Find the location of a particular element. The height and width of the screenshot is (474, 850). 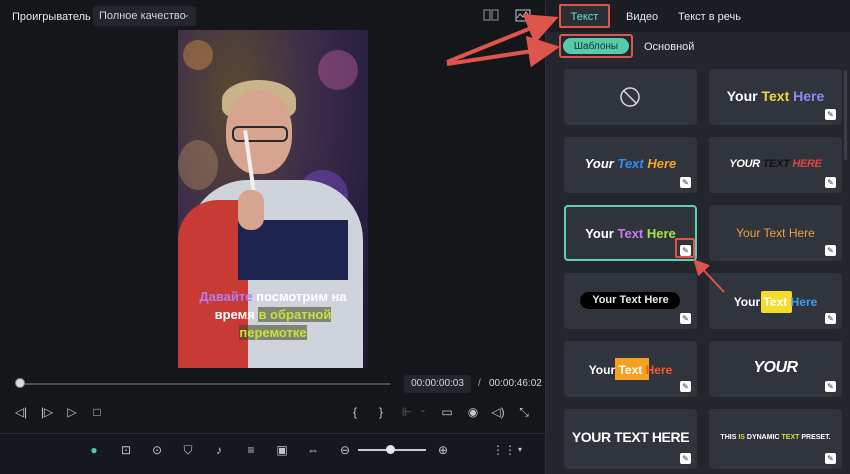

caption-word: в обратной is located at coordinates (295, 314).